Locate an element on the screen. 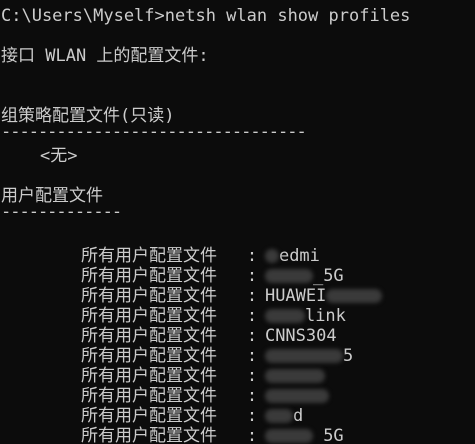  profile-row: 所有用户配置文件:5 is located at coordinates (196, 346).